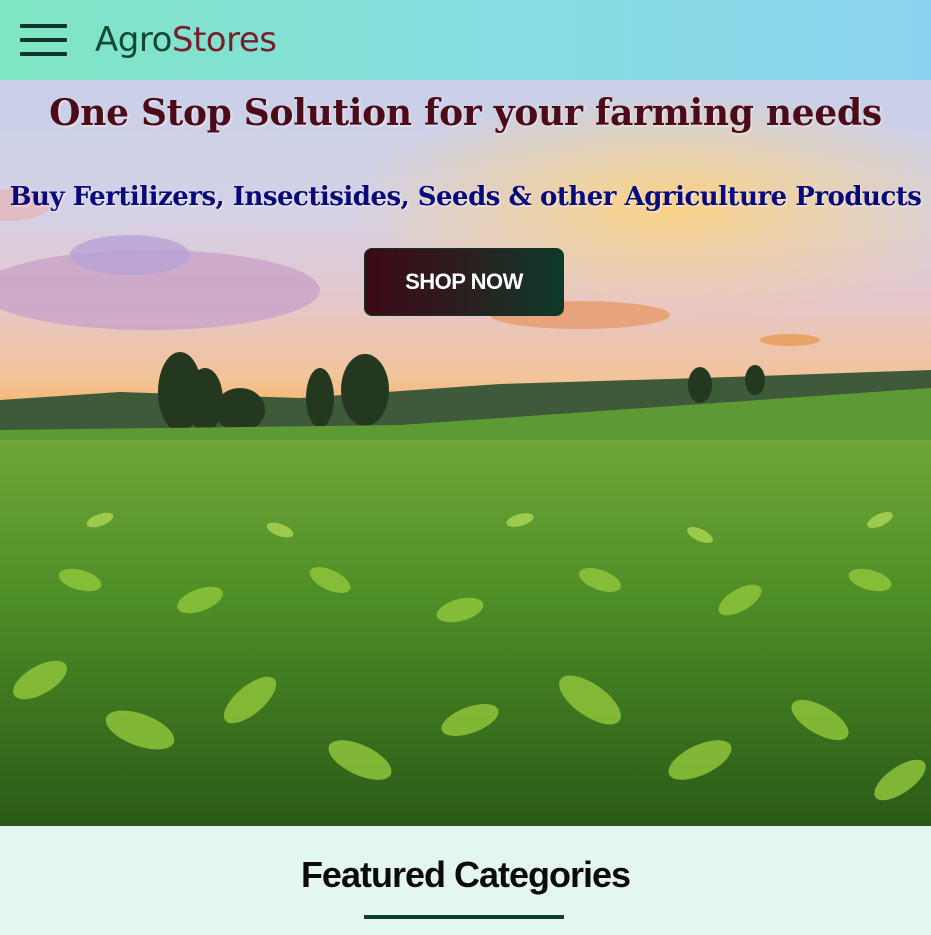  Describe the element at coordinates (133, 40) in the screenshot. I see `brand-name-agro: Agro` at that location.